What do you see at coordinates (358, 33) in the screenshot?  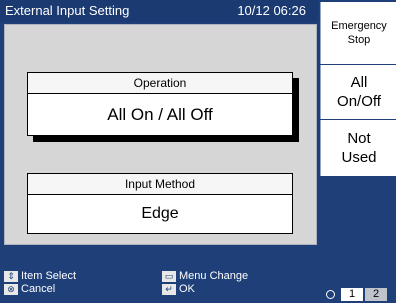 I see `emergency-stop-button: Emergency Stop` at bounding box center [358, 33].